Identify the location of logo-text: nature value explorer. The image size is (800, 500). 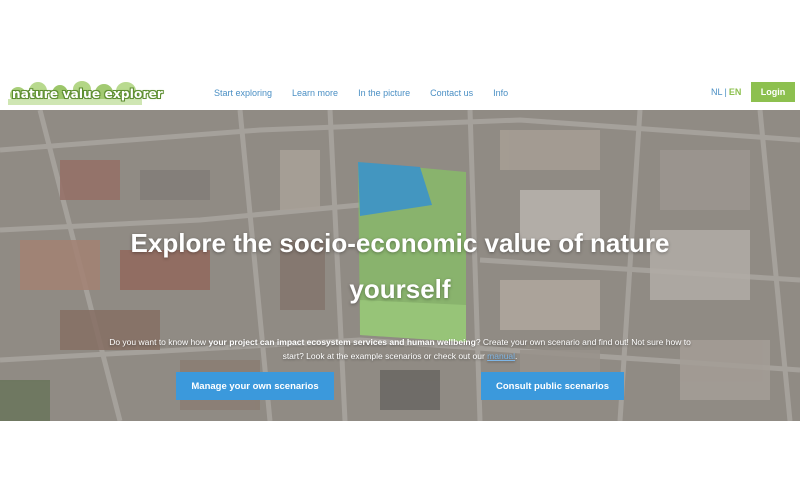
(88, 94).